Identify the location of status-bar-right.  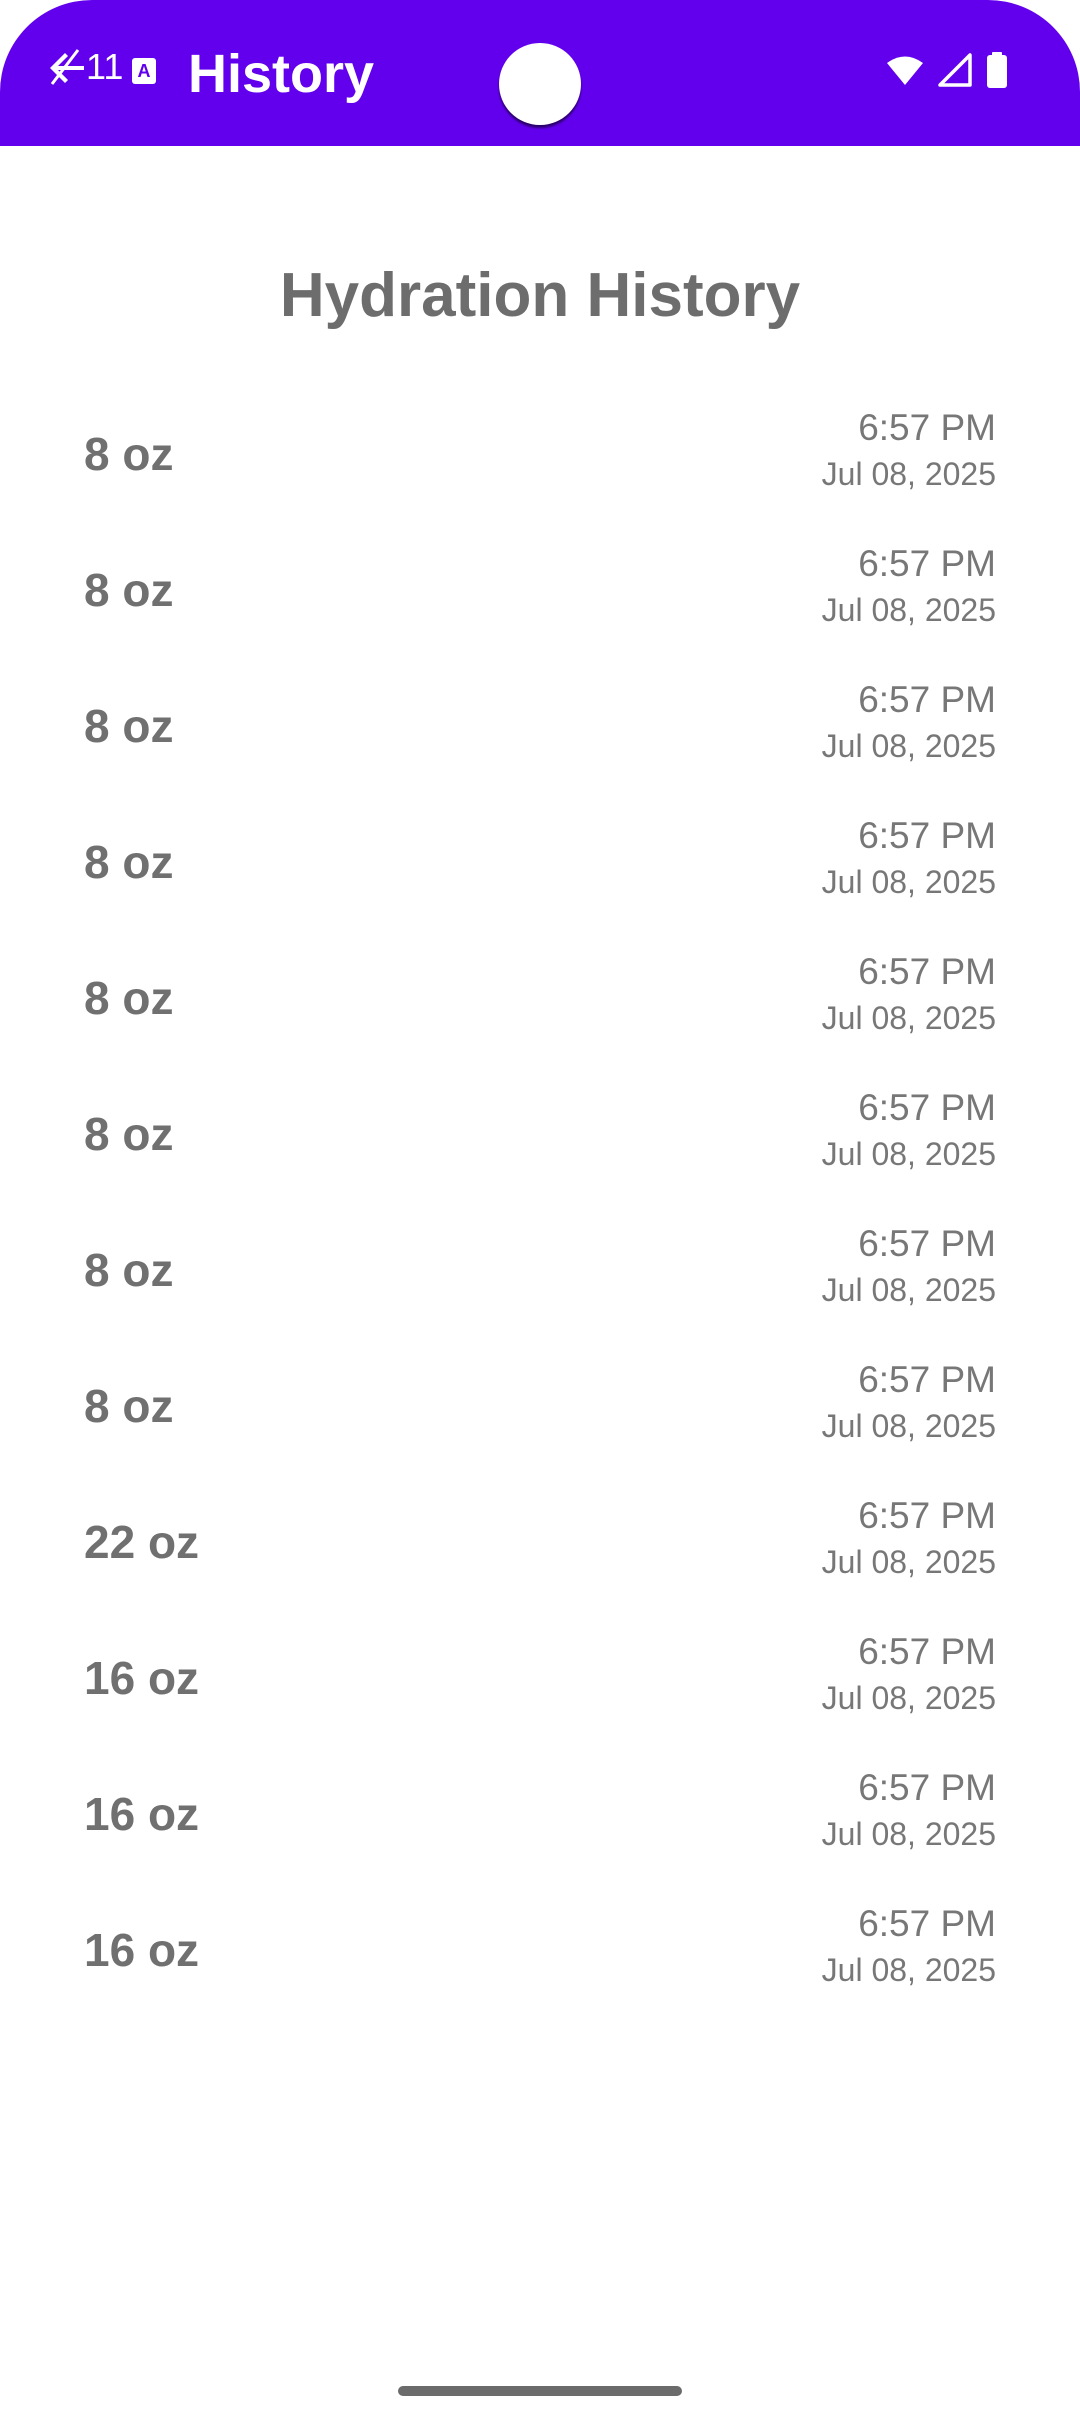
(947, 70).